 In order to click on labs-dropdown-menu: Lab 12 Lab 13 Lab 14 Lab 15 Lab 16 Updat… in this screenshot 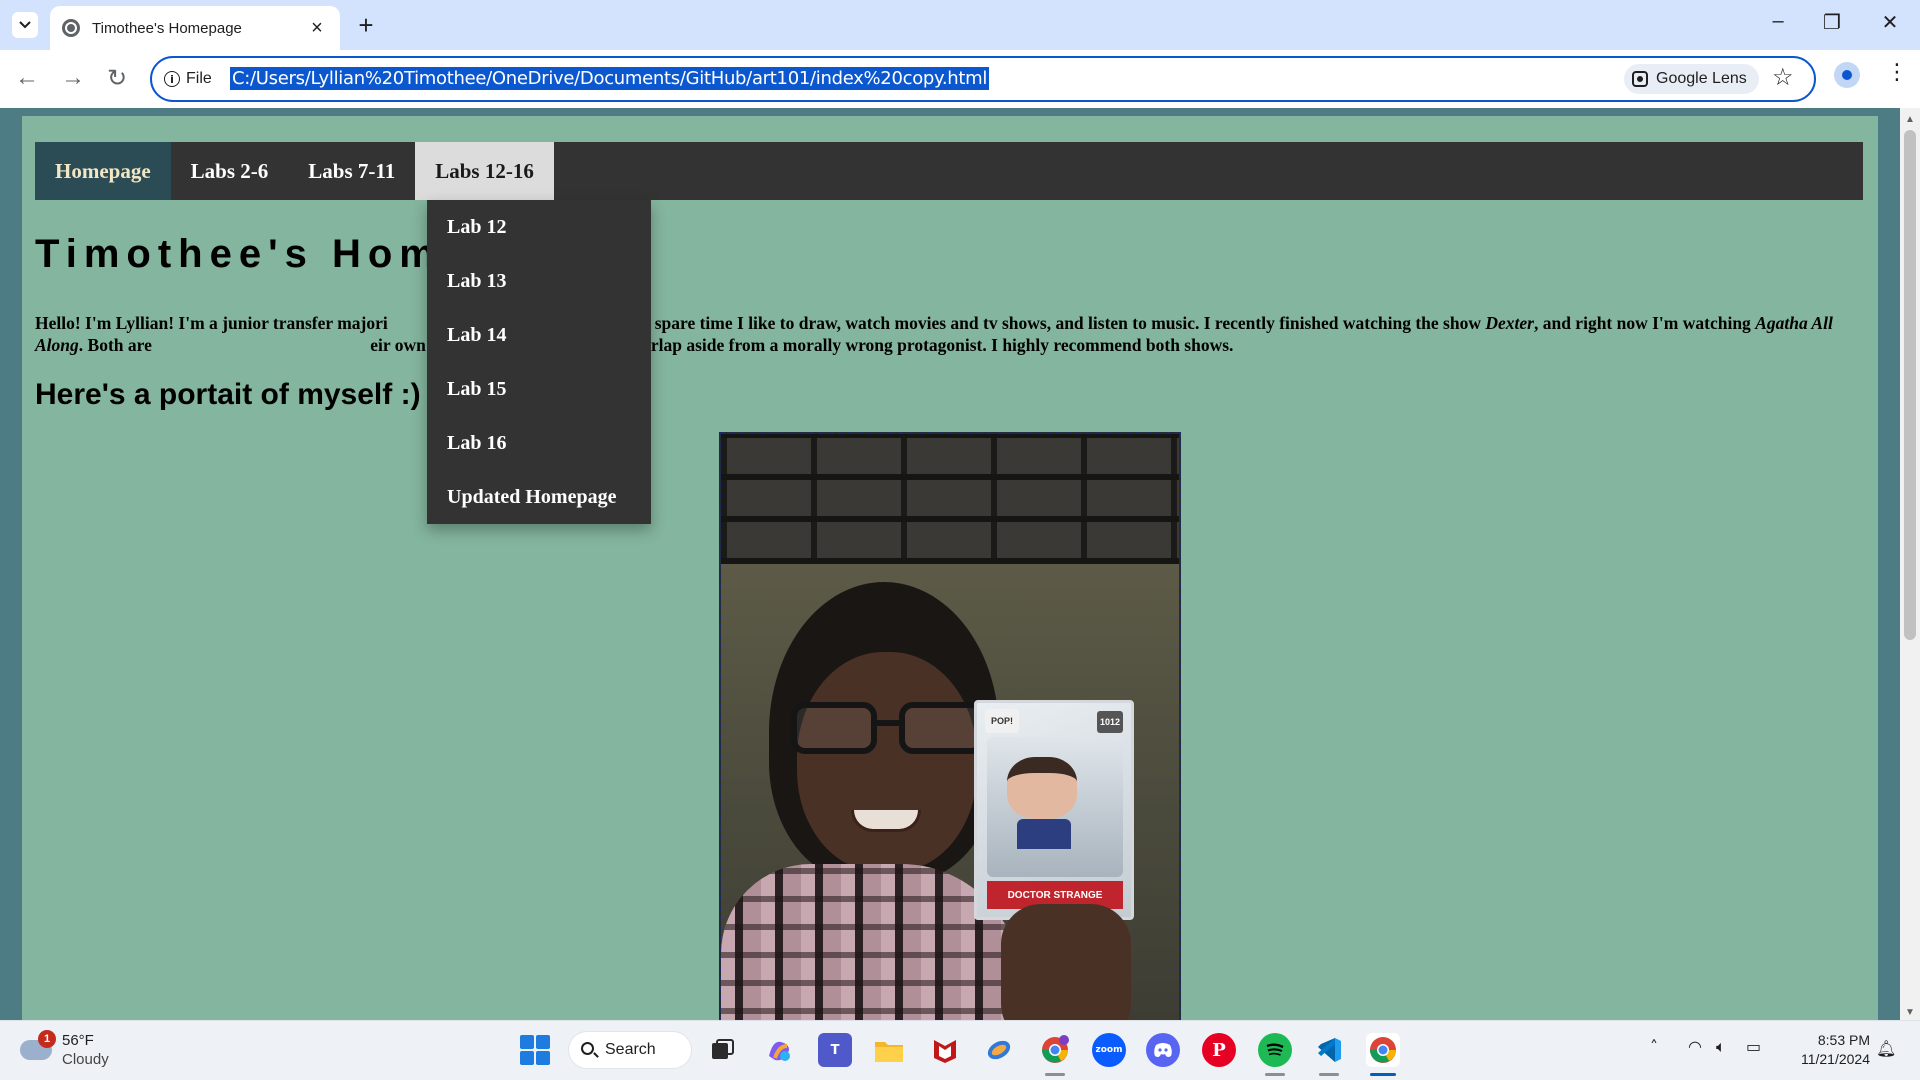, I will do `click(539, 362)`.